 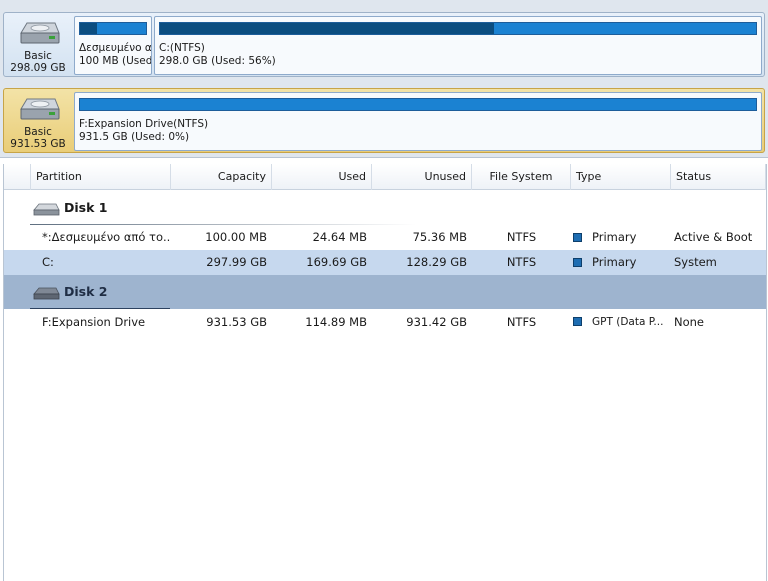 I want to click on column-header-capacity: Capacity, so click(x=221, y=177).